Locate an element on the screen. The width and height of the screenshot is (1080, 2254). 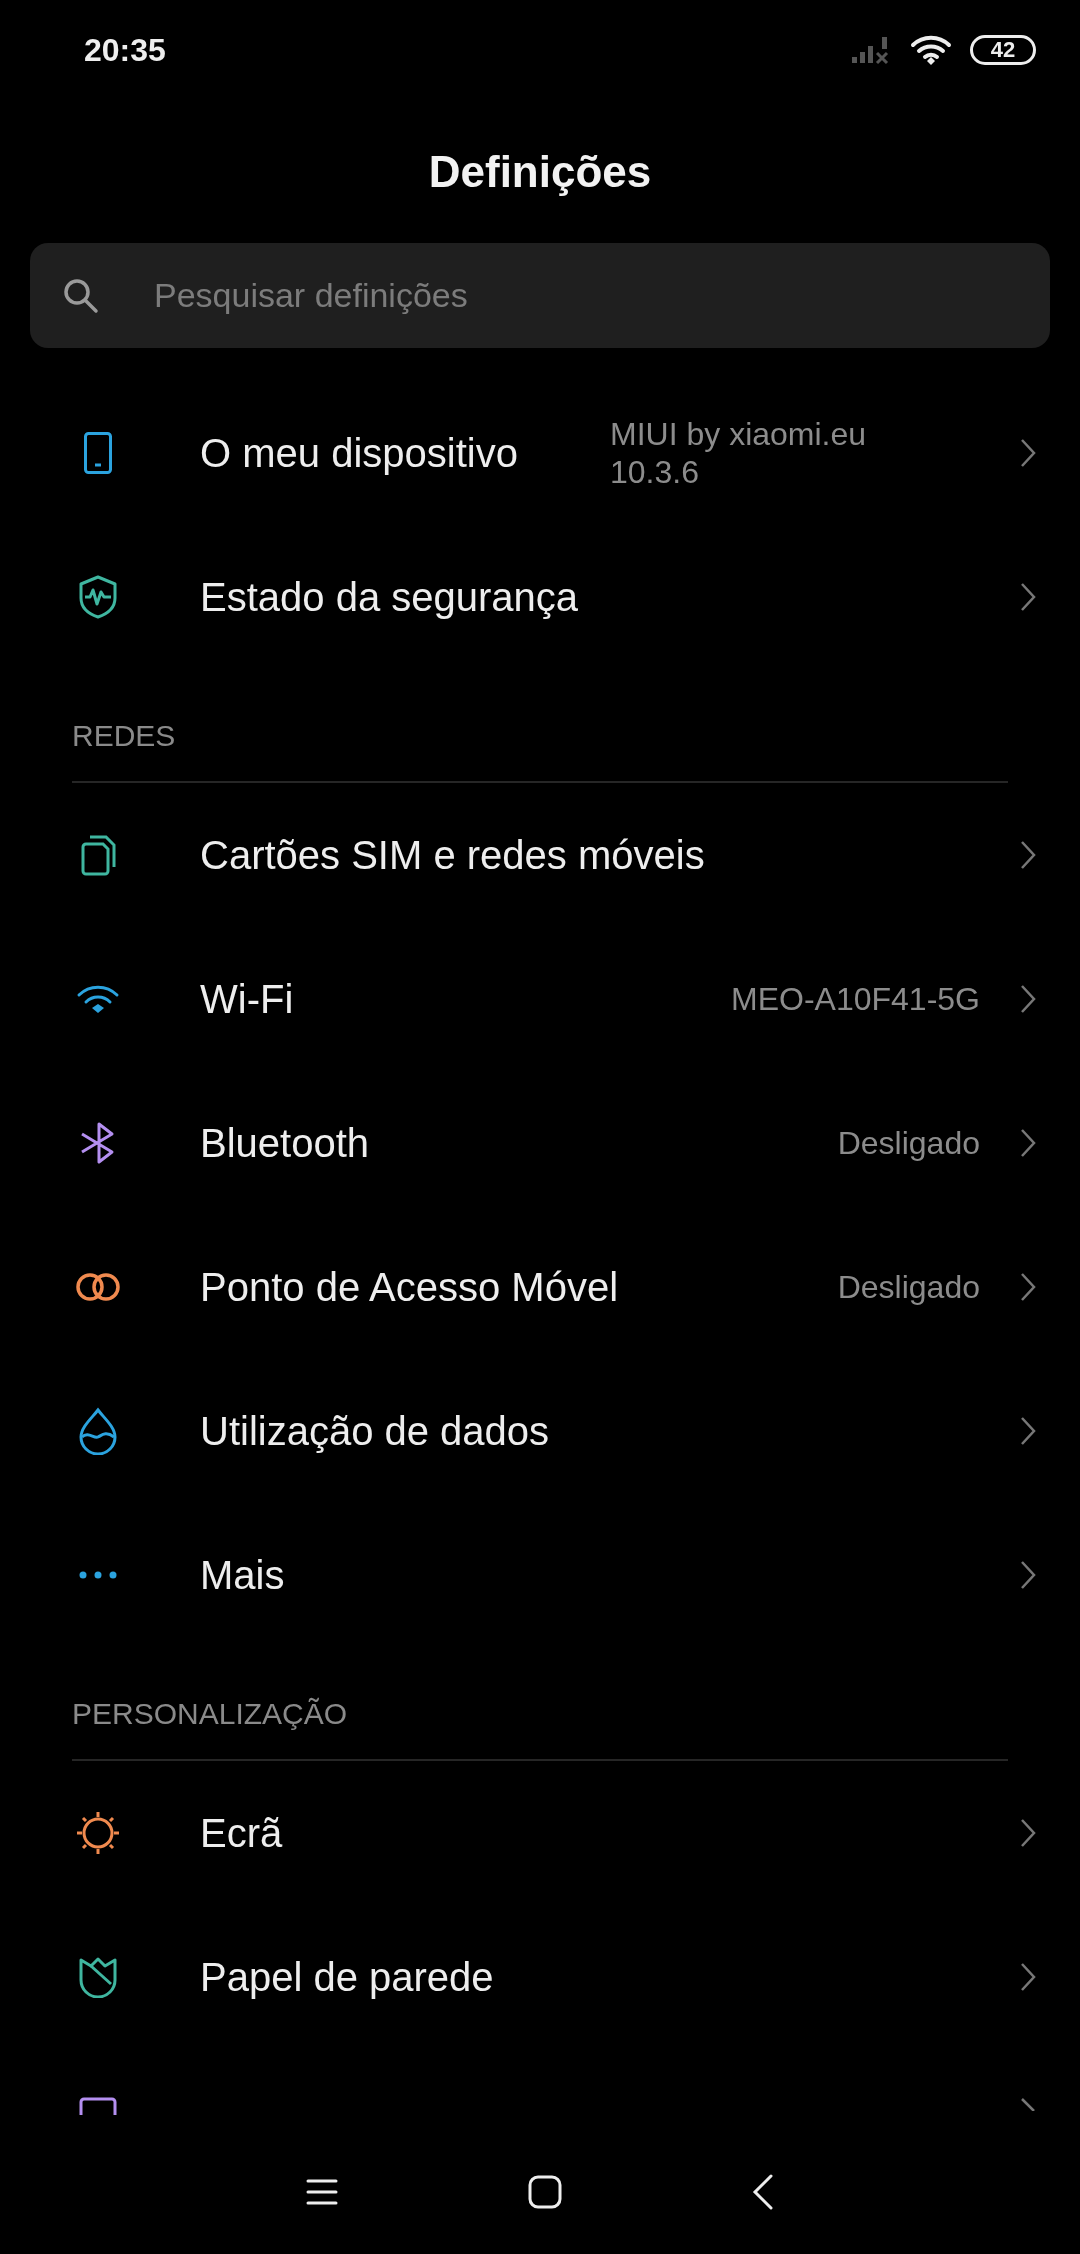
battery-indicator: 42 is located at coordinates (1003, 50).